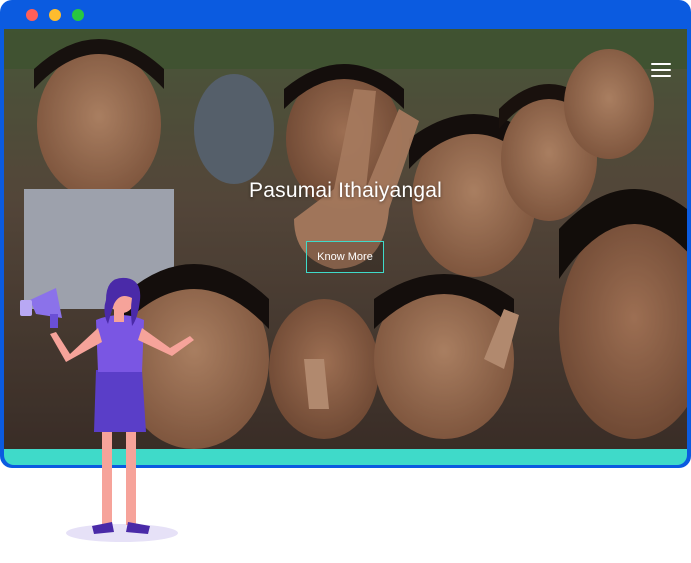 Image resolution: width=691 pixels, height=563 pixels. What do you see at coordinates (345, 257) in the screenshot?
I see `know-more-button: Know More` at bounding box center [345, 257].